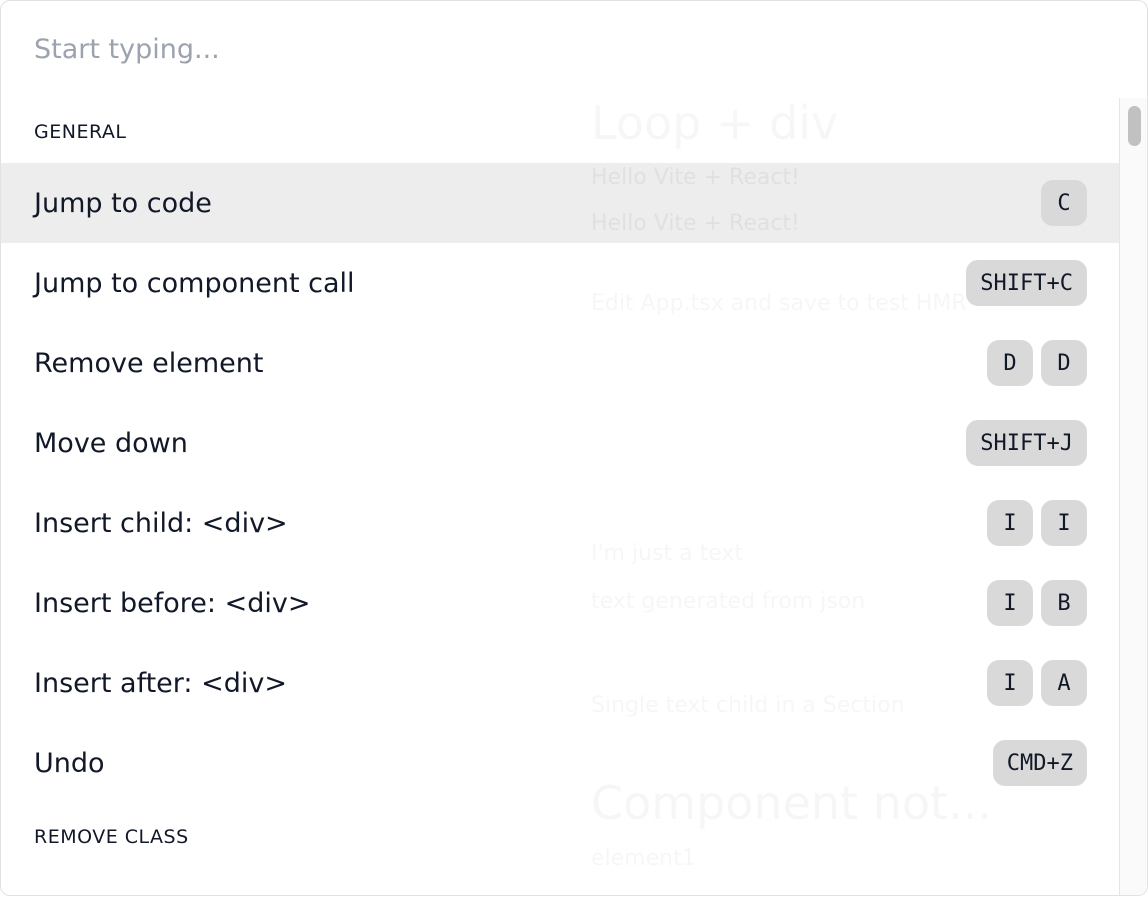 This screenshot has height=898, width=1148. I want to click on shortcut-keys: C, so click(1064, 203).